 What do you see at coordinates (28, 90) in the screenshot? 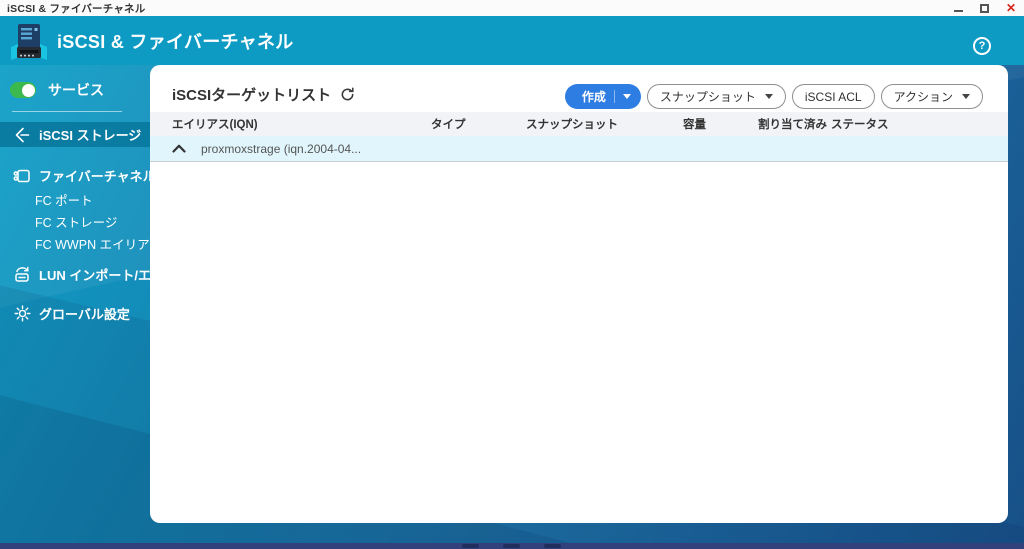
I see `toggle-knob` at bounding box center [28, 90].